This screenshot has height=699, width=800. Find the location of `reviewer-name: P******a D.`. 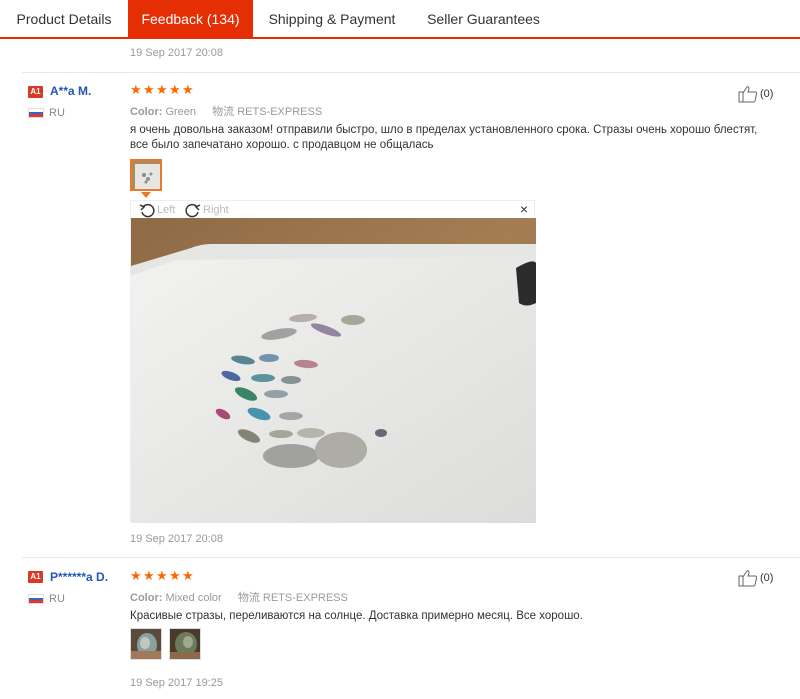

reviewer-name: P******a D. is located at coordinates (79, 577).